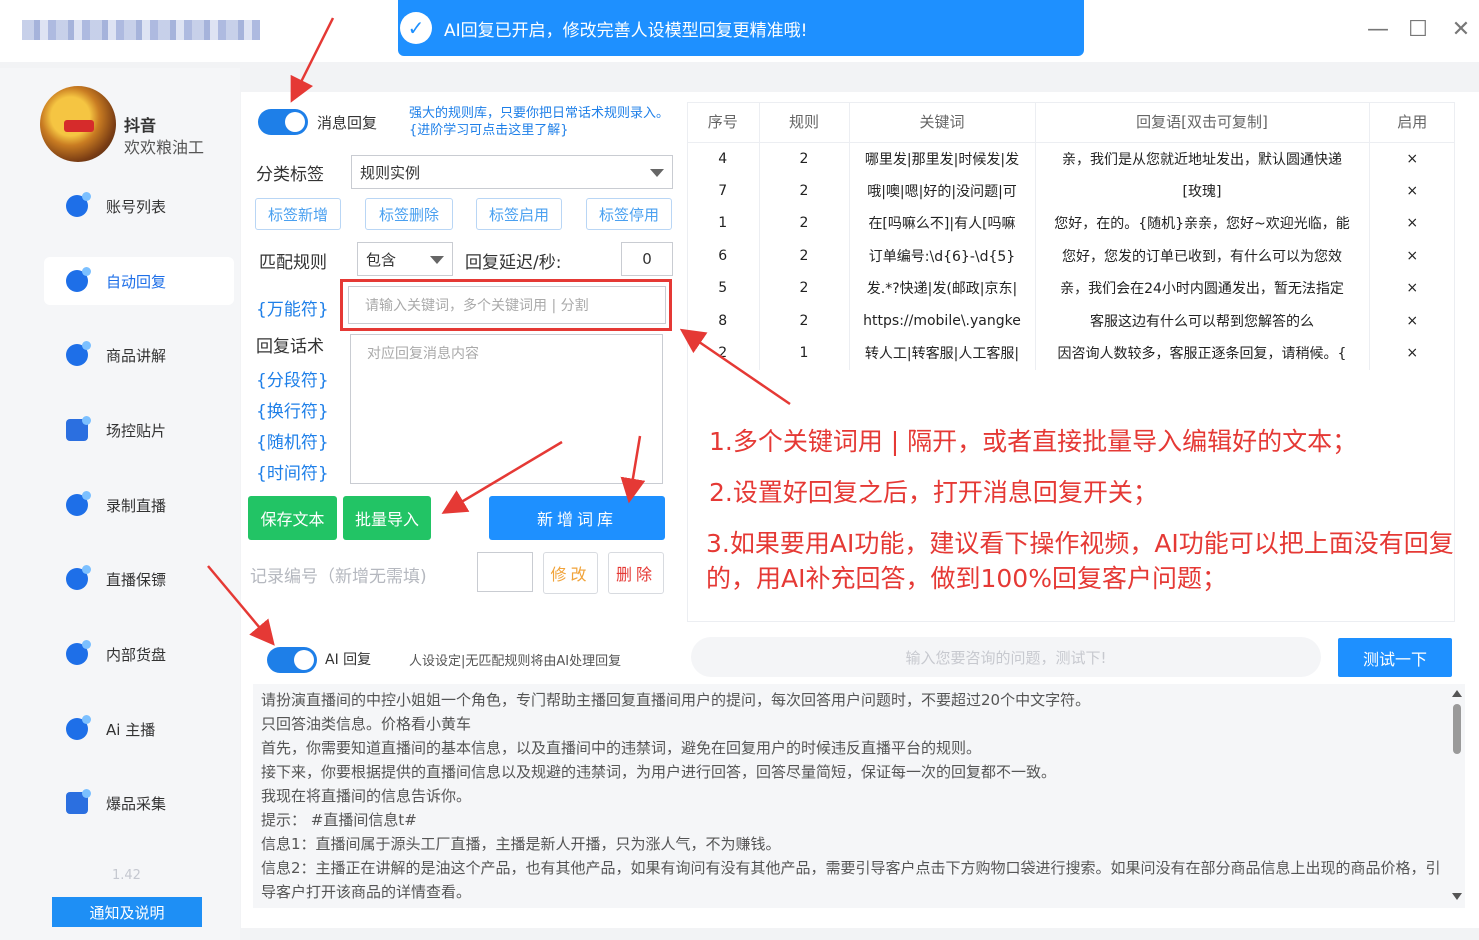 This screenshot has height=940, width=1479. Describe the element at coordinates (519, 214) in the screenshot. I see `tag-enable-button: 标签启用` at that location.